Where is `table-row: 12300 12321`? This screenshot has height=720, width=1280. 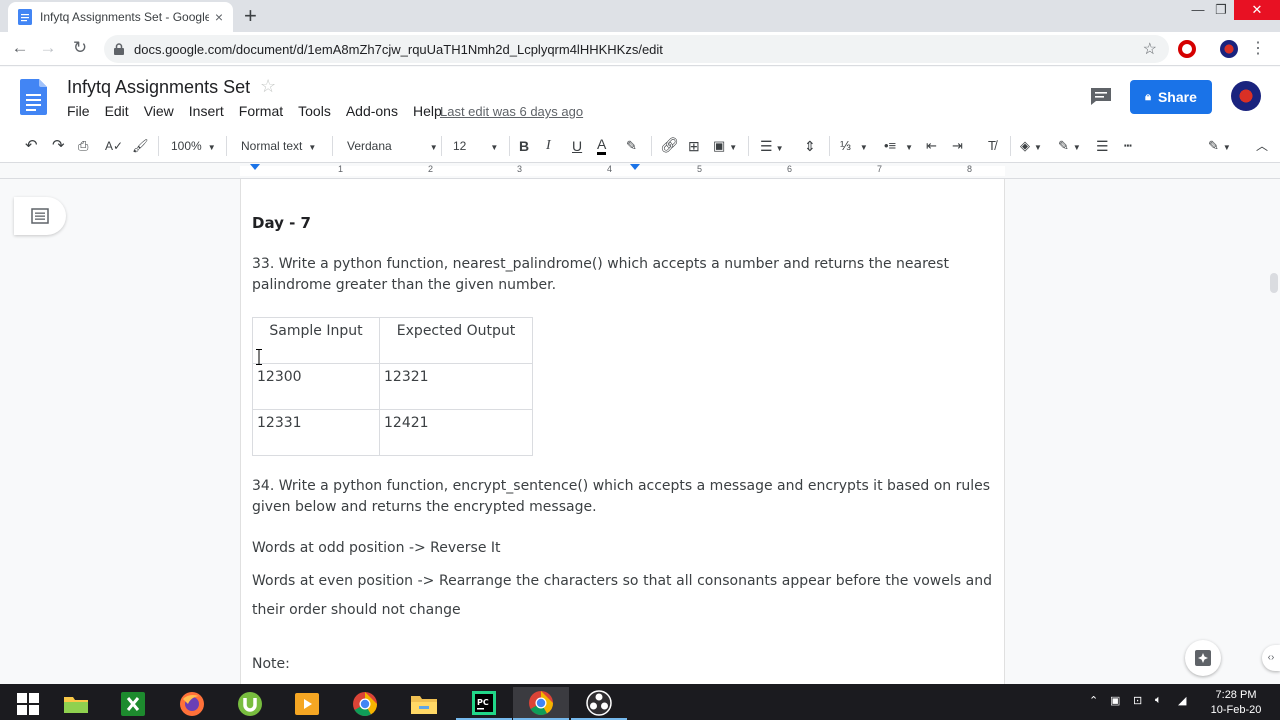 table-row: 12300 12321 is located at coordinates (392, 386).